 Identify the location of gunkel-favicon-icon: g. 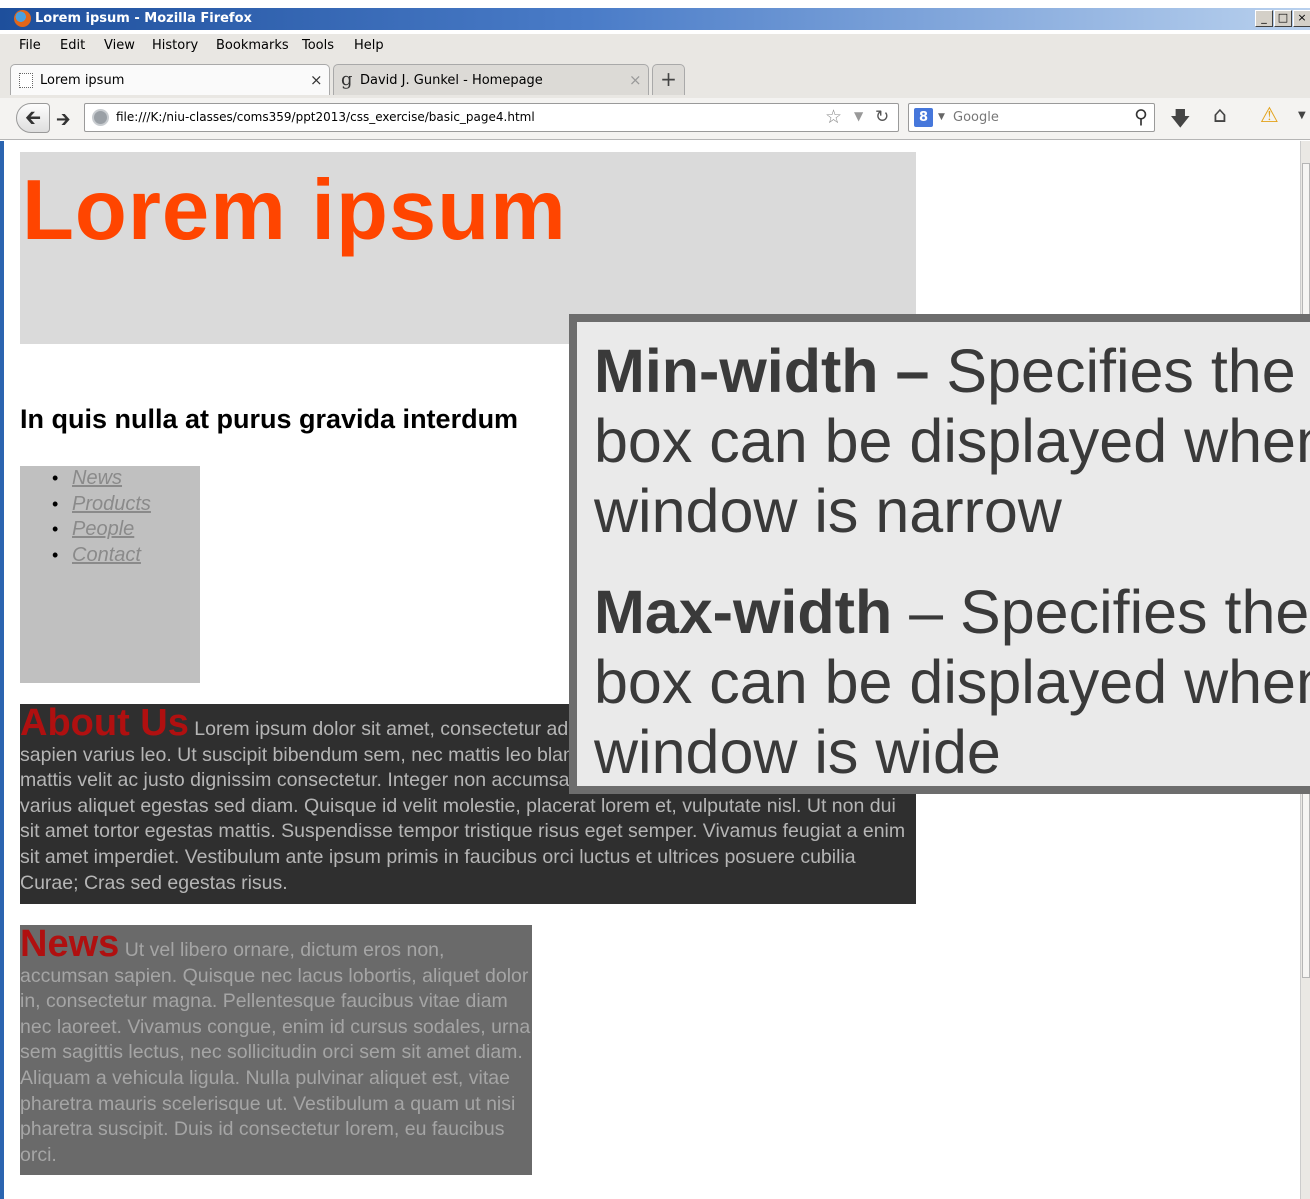
(347, 79).